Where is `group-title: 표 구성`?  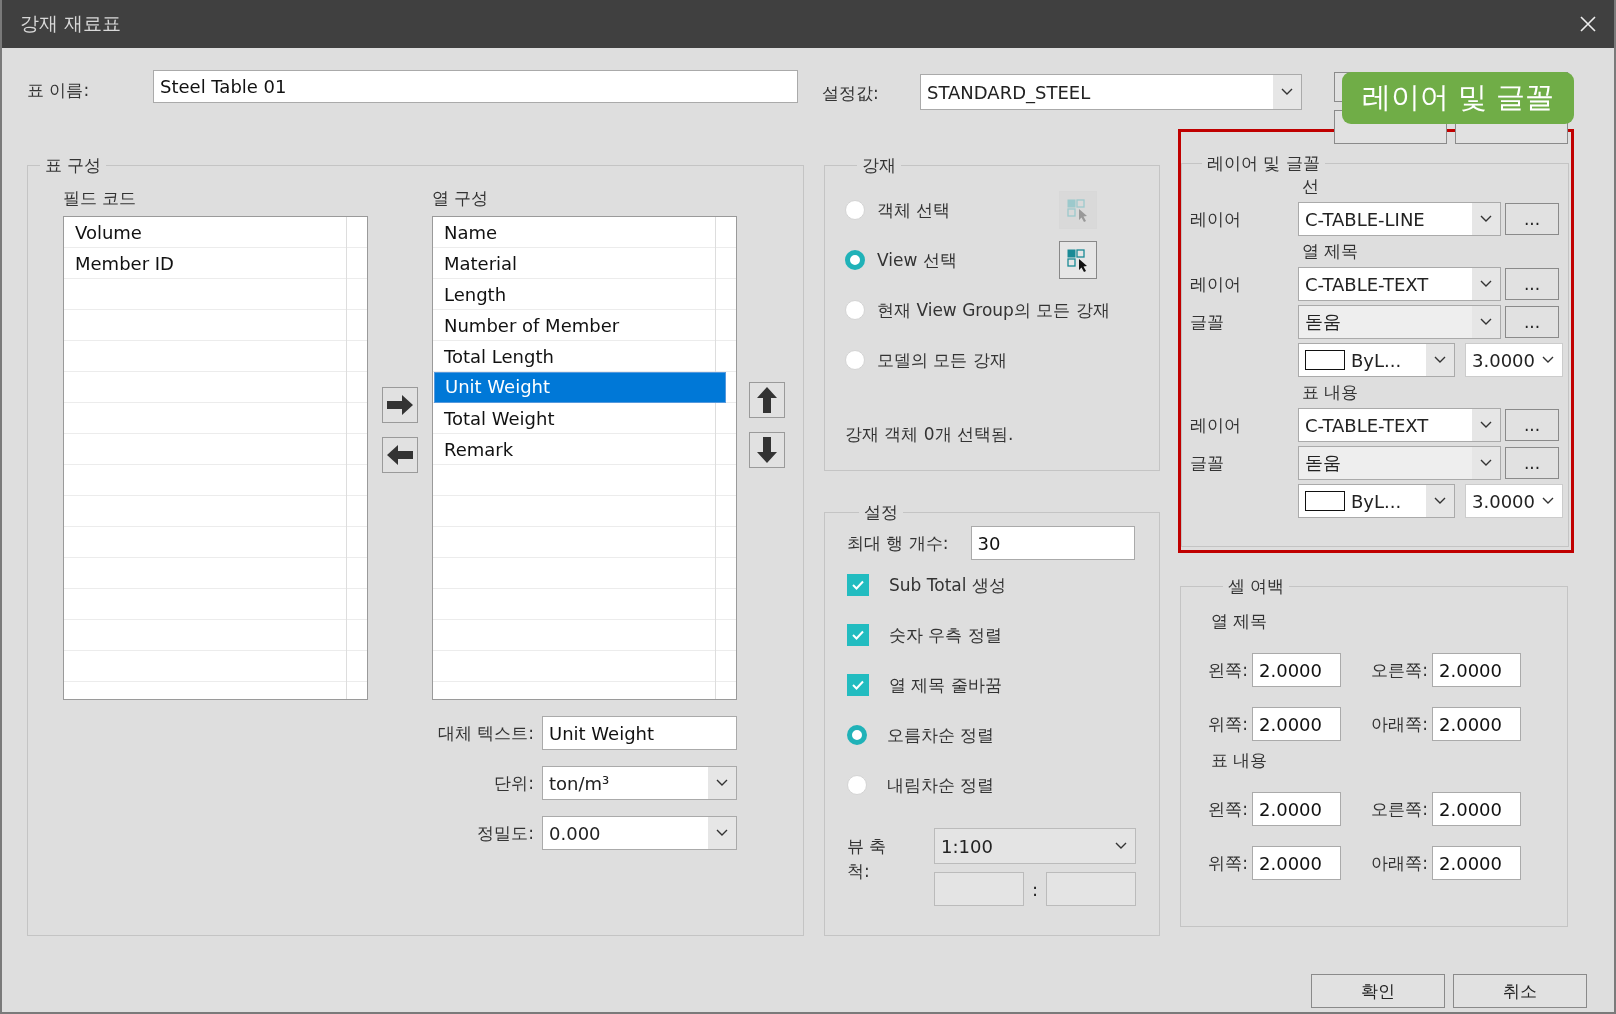 group-title: 표 구성 is located at coordinates (73, 165).